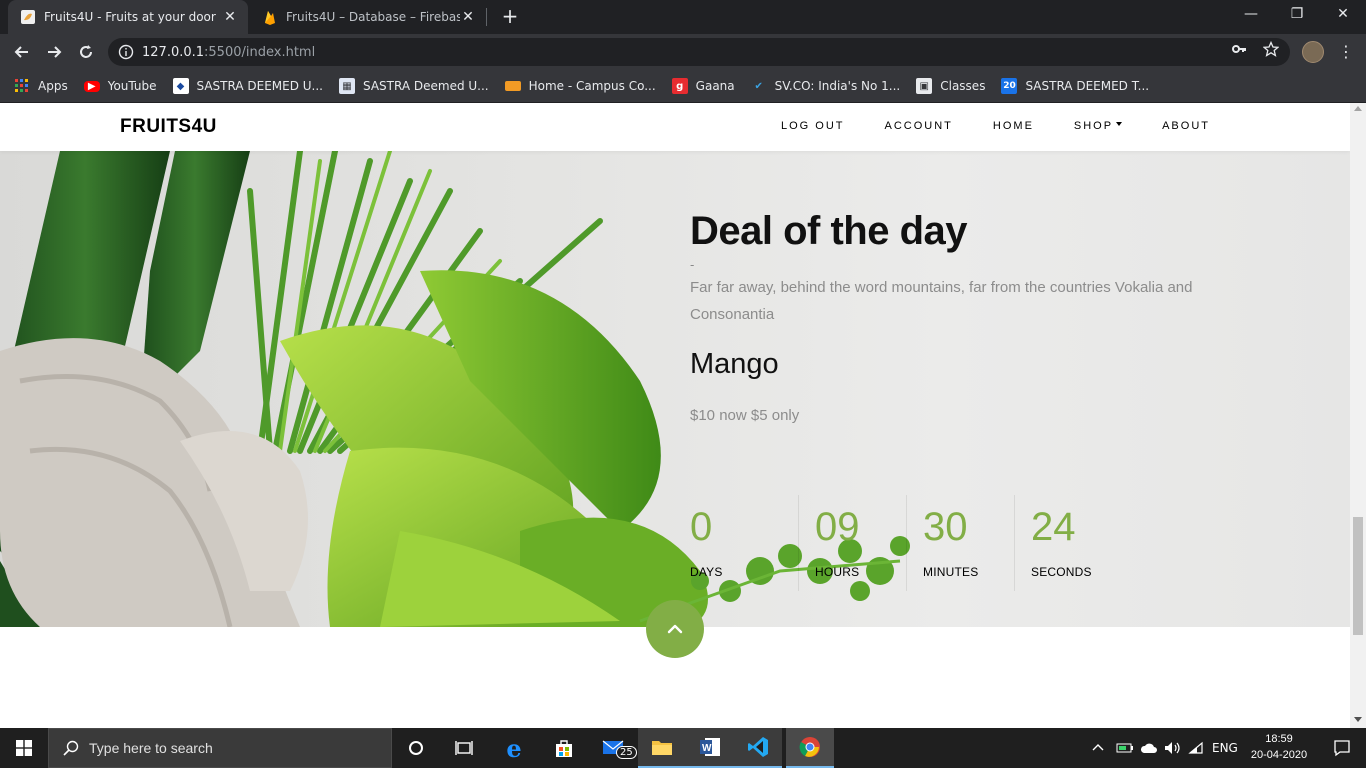  I want to click on url-host: 127.0.0.1, so click(173, 52).